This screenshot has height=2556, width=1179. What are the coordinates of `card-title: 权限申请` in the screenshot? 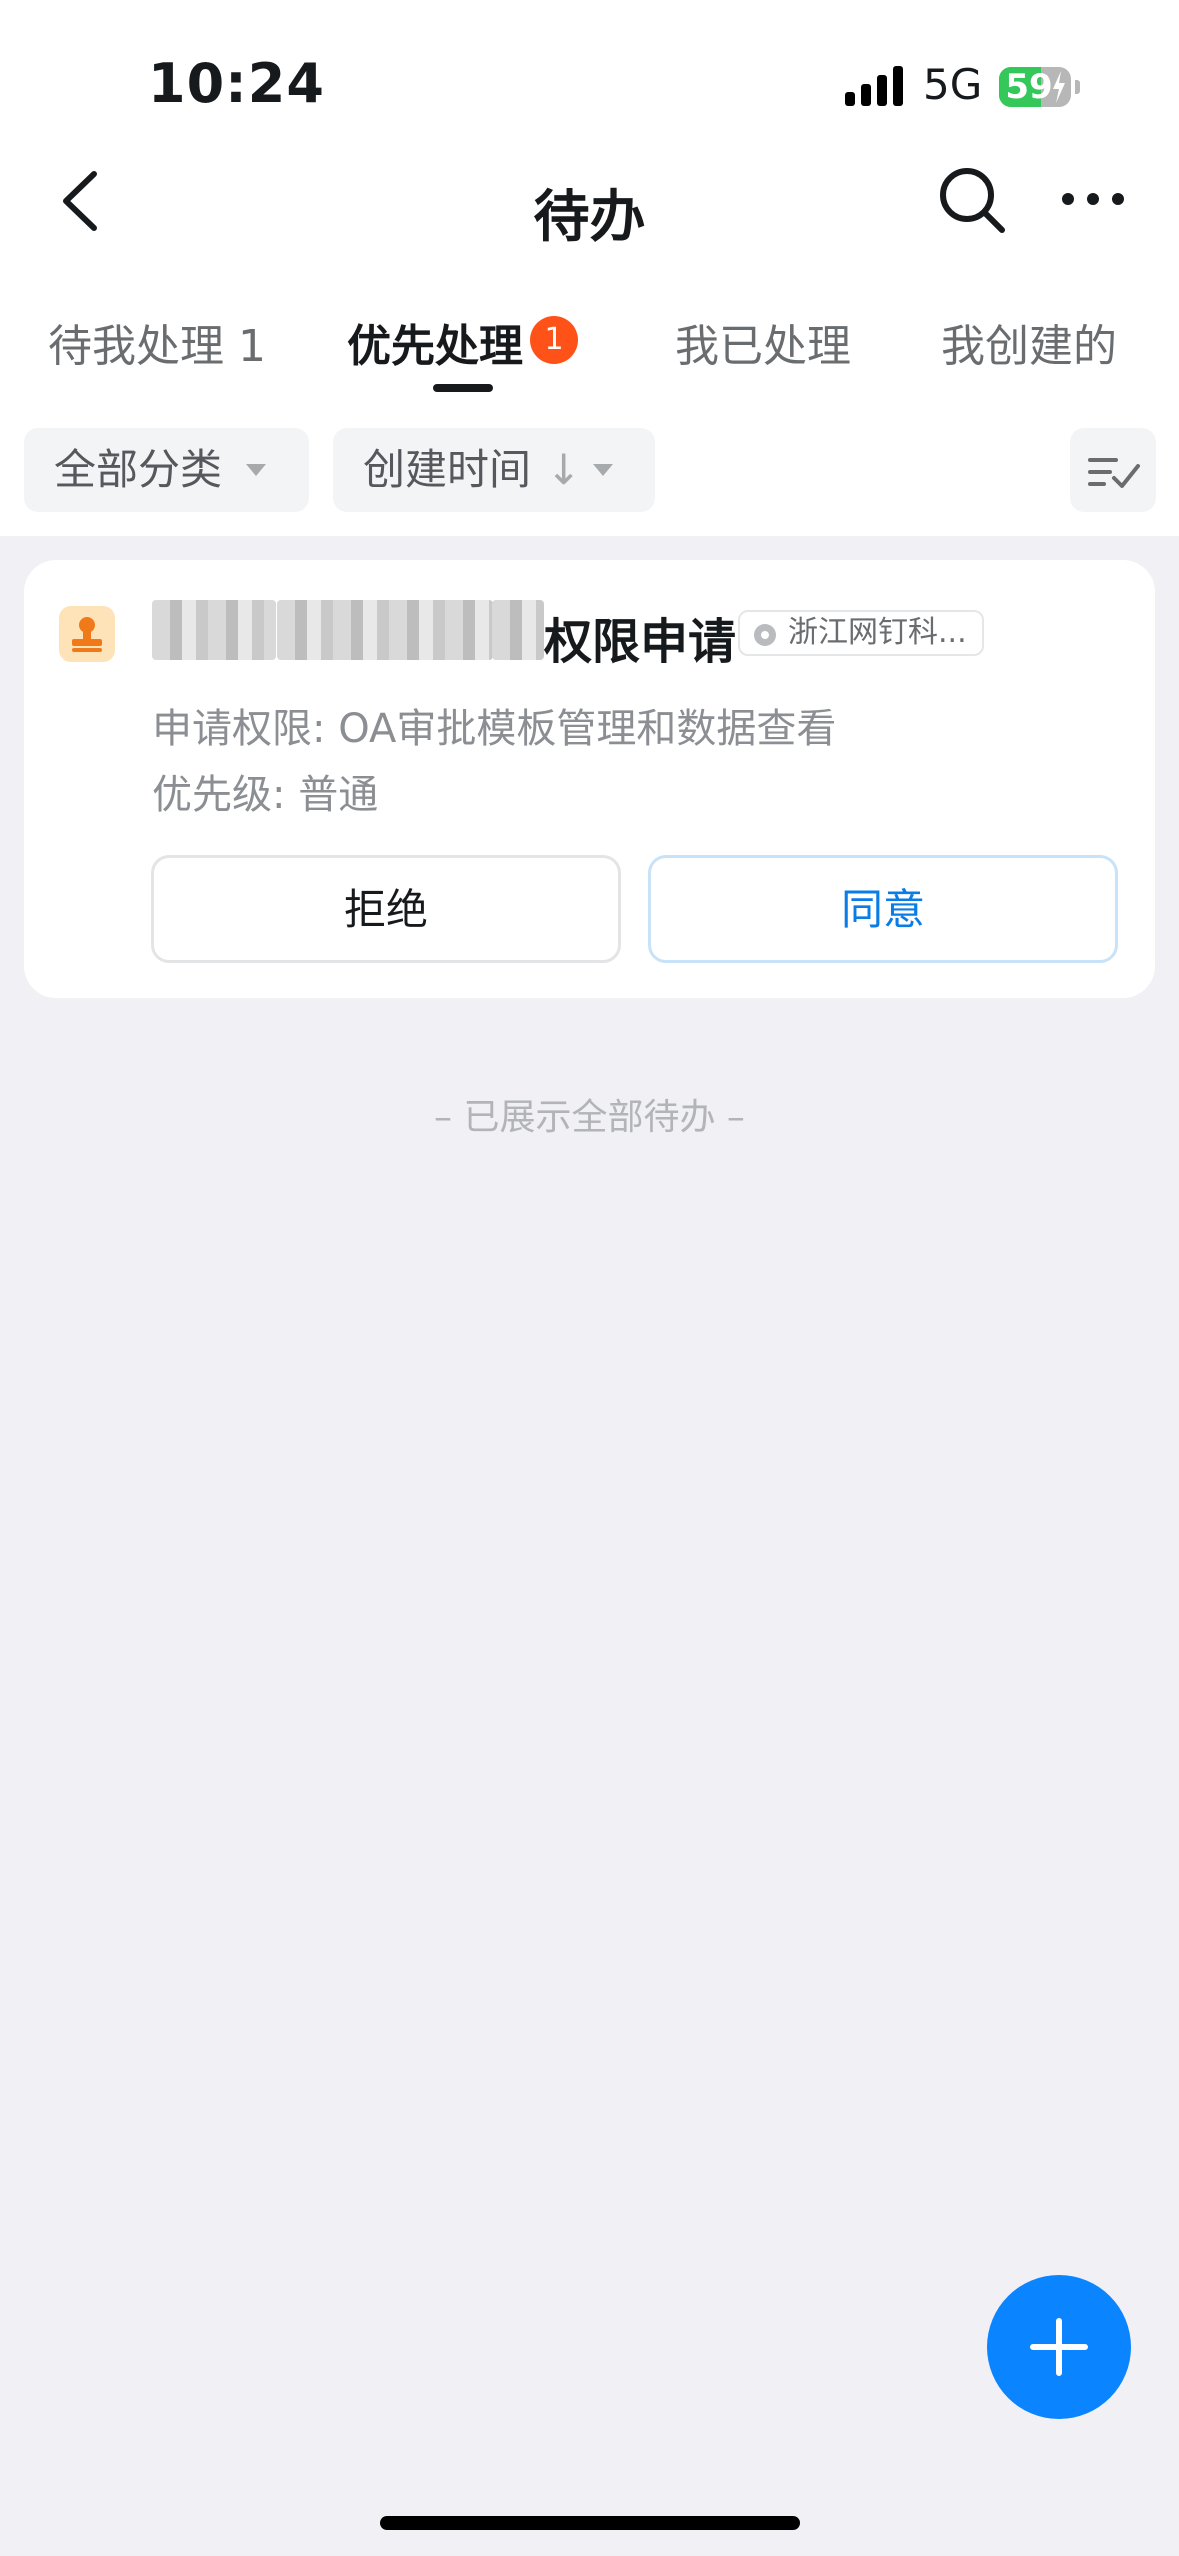 It's located at (640, 642).